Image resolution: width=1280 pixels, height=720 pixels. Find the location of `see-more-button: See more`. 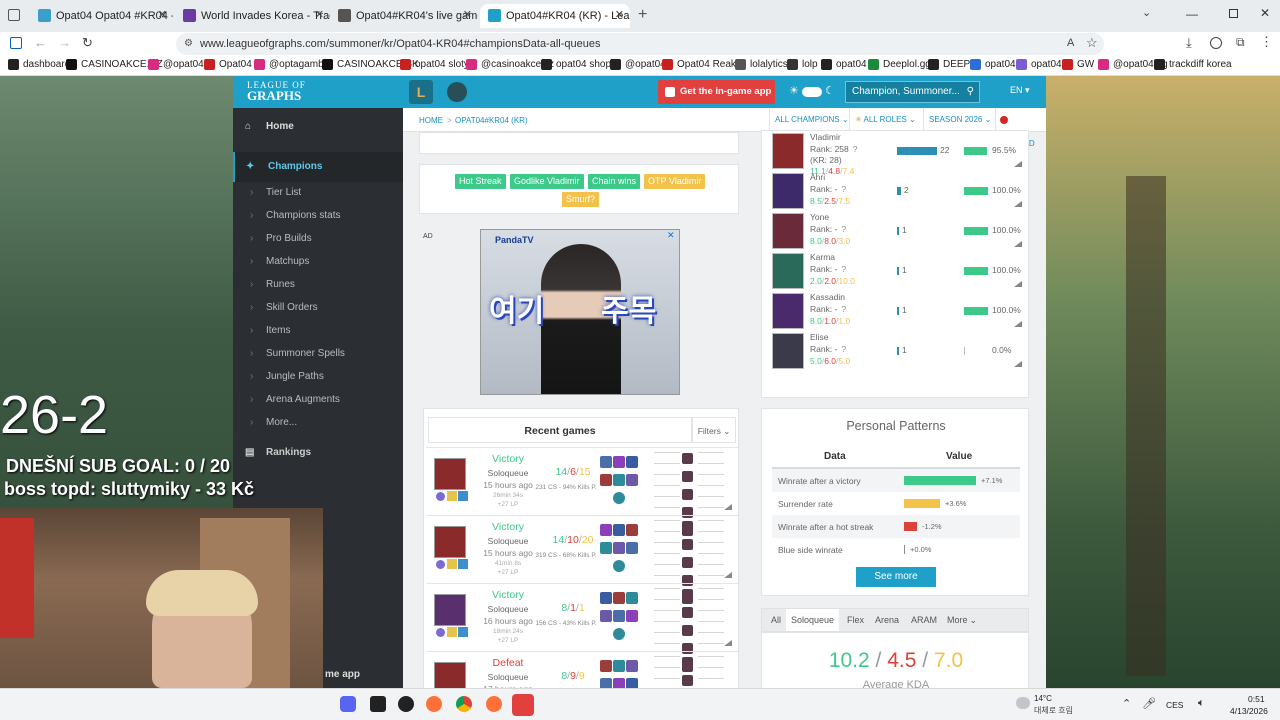

see-more-button: See more is located at coordinates (896, 577).